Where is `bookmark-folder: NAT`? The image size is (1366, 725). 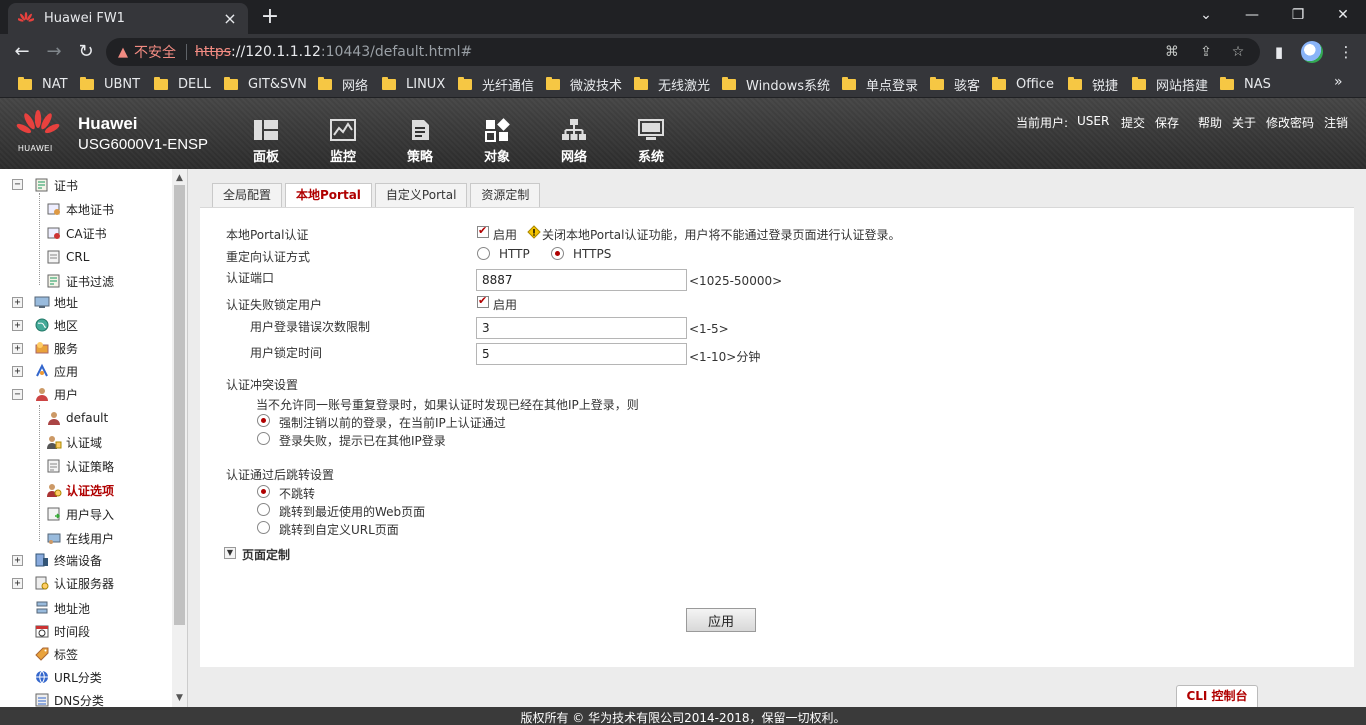 bookmark-folder: NAT is located at coordinates (43, 84).